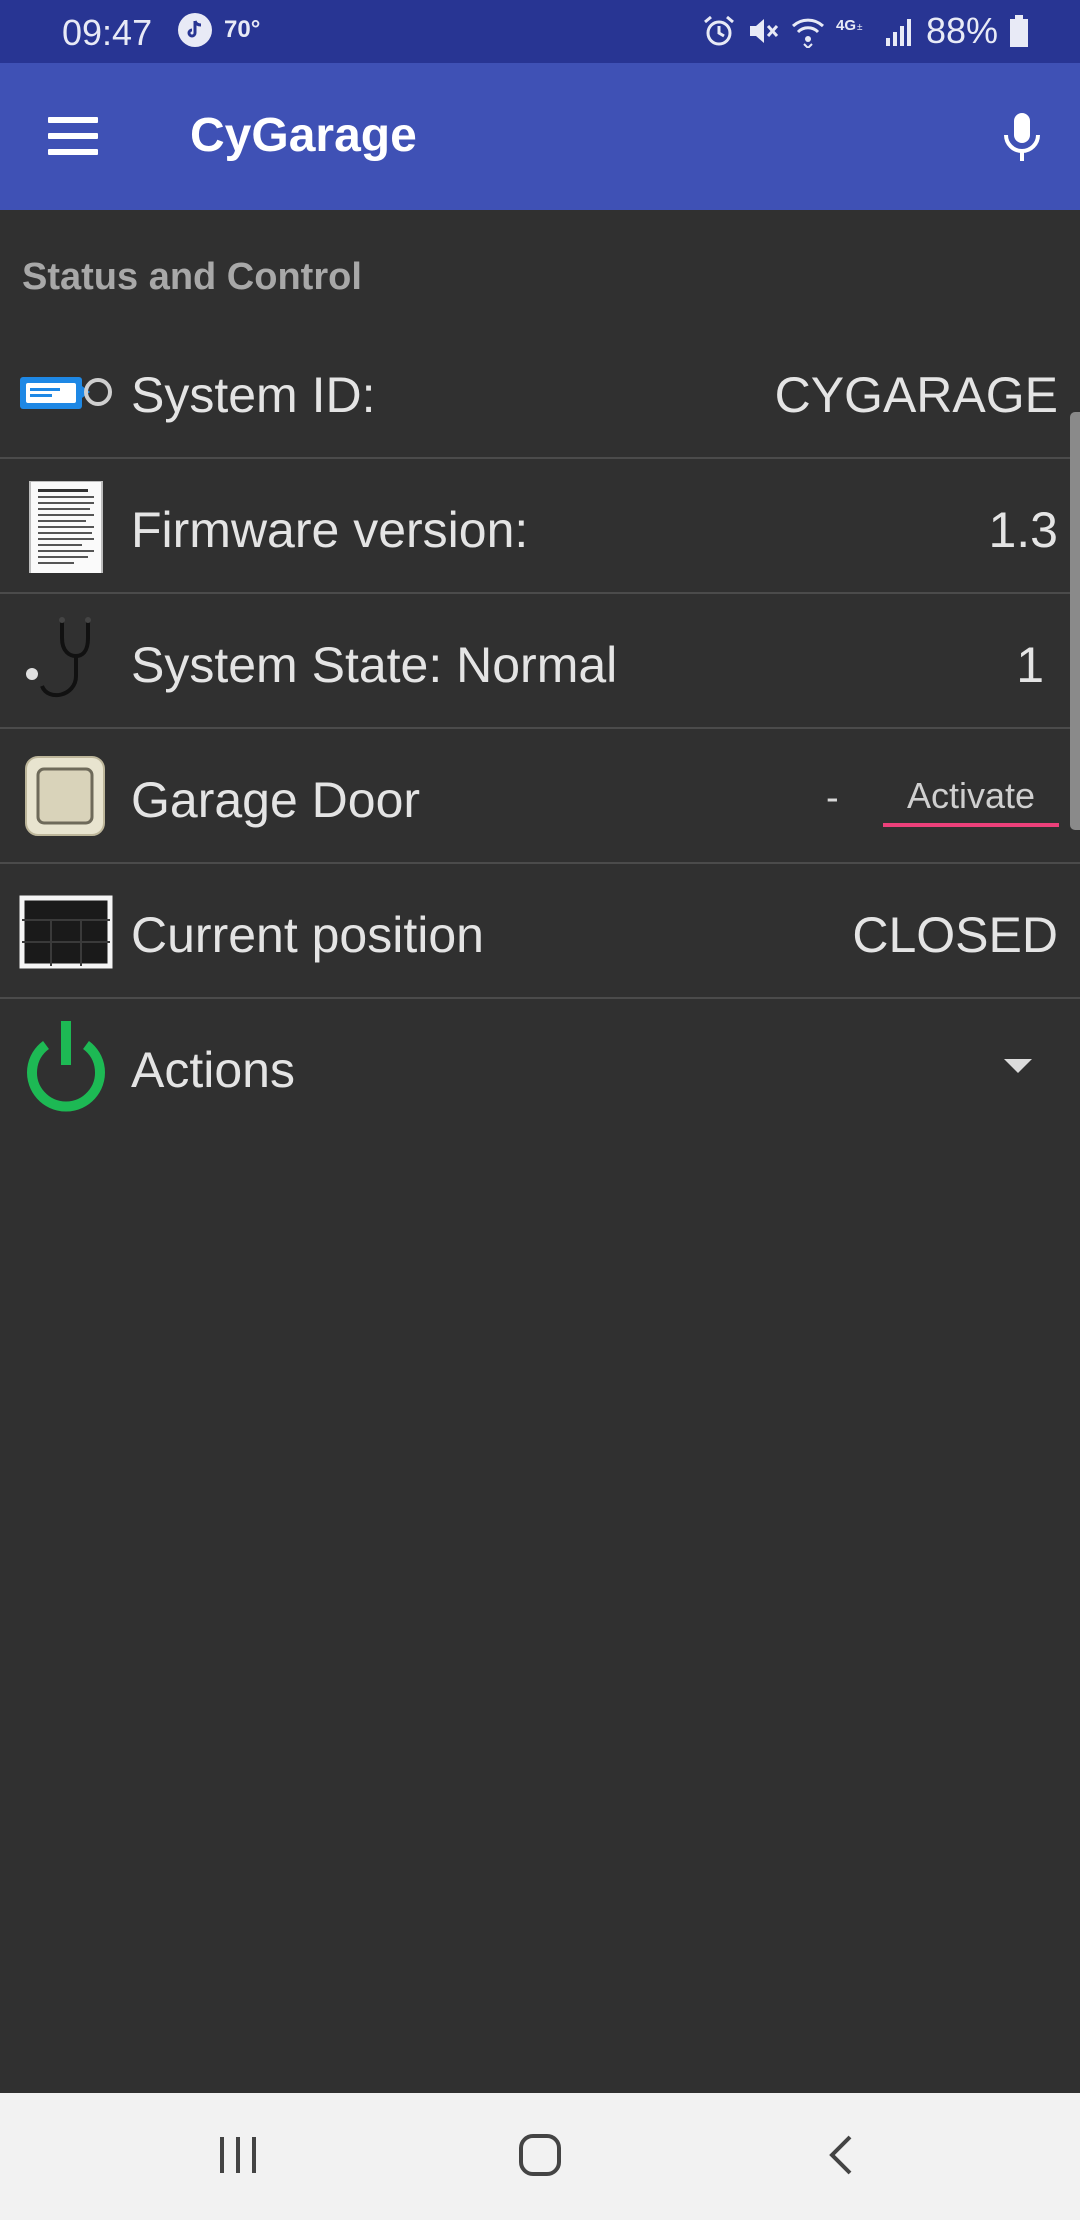  Describe the element at coordinates (276, 800) in the screenshot. I see `garage-door-label: Garage Door` at that location.